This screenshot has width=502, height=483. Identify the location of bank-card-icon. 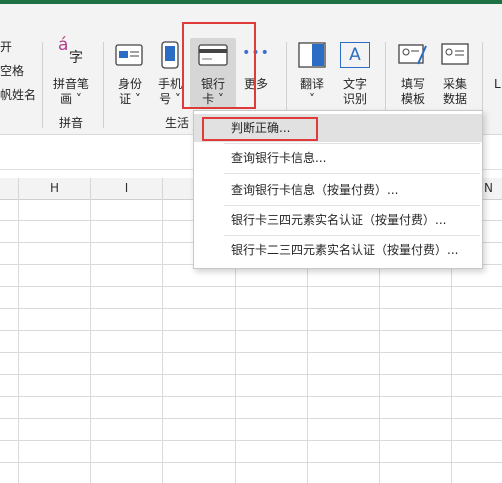
(213, 55).